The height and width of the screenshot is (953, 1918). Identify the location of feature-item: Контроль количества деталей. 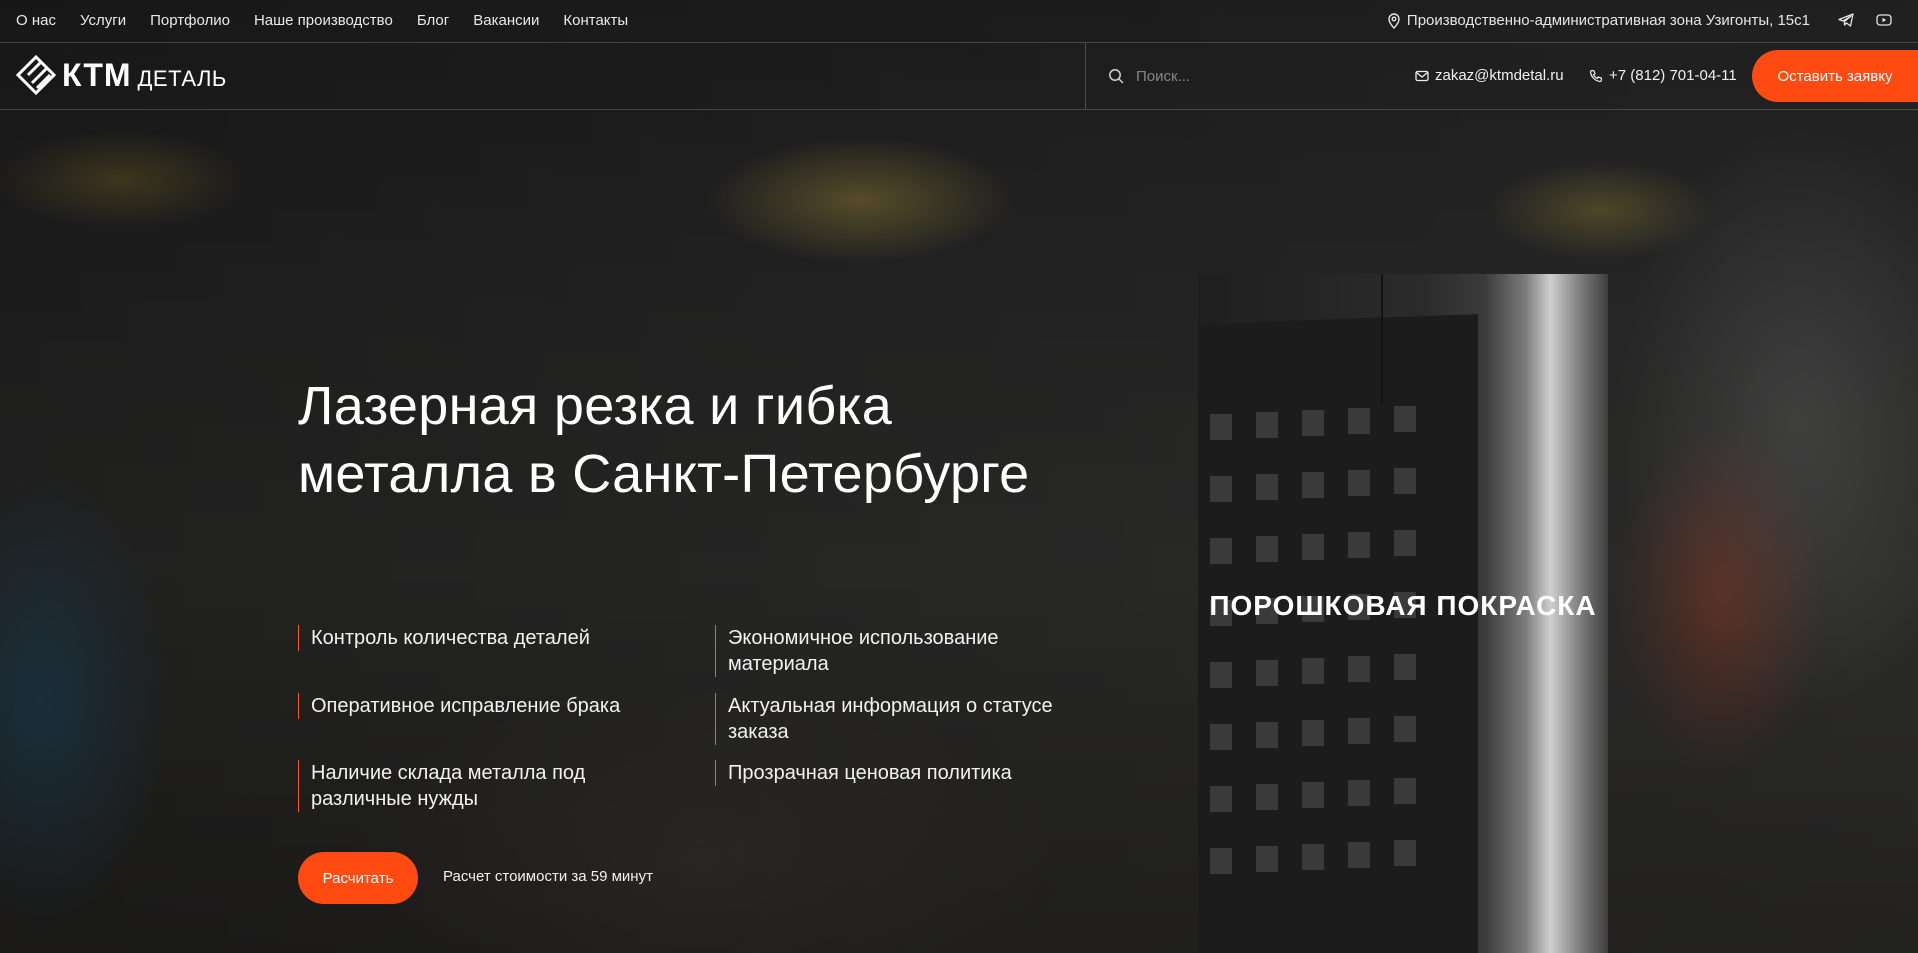
(488, 638).